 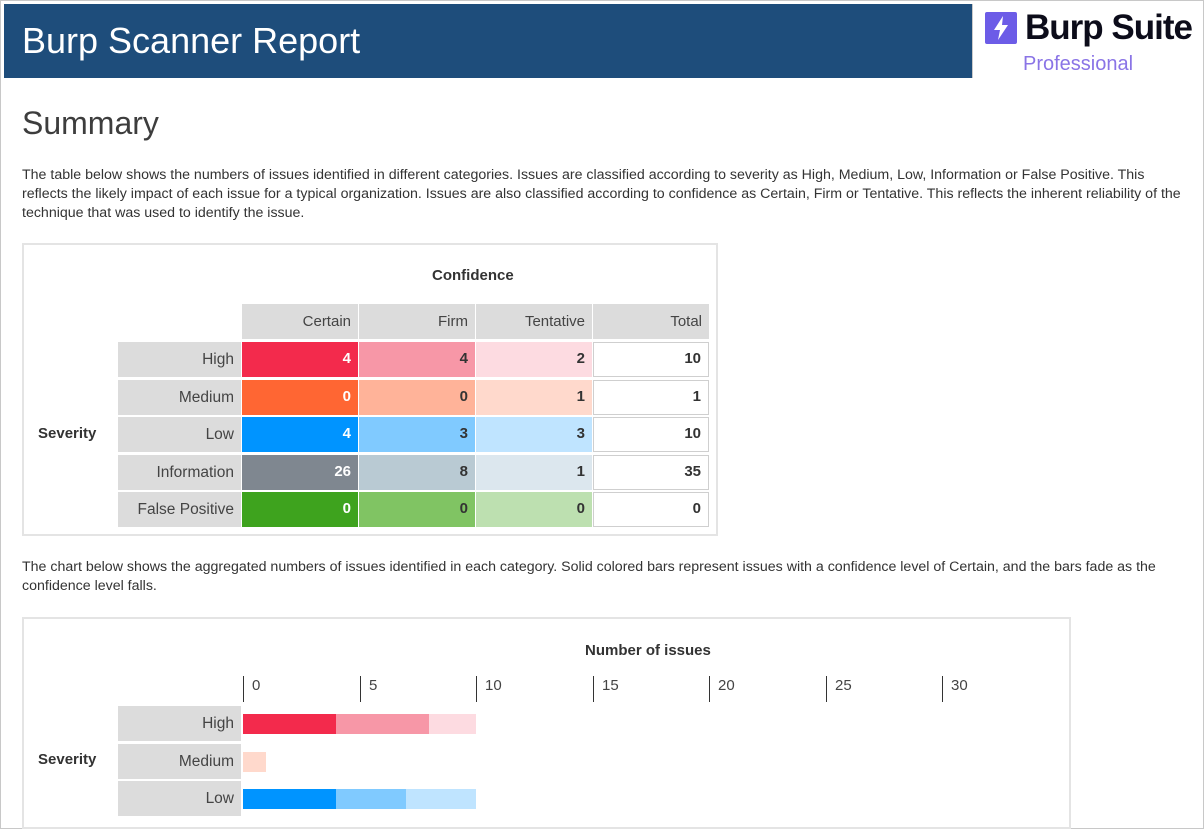 What do you see at coordinates (179, 798) in the screenshot?
I see `chart-category-low: Low` at bounding box center [179, 798].